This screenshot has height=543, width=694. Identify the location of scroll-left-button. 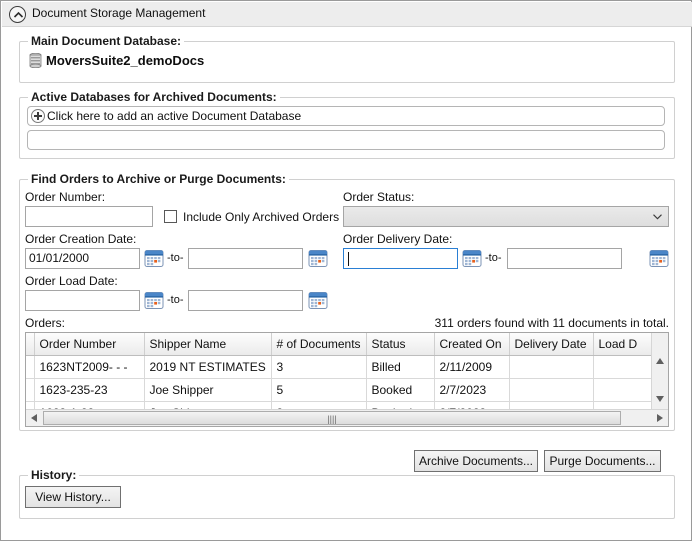
(34, 418).